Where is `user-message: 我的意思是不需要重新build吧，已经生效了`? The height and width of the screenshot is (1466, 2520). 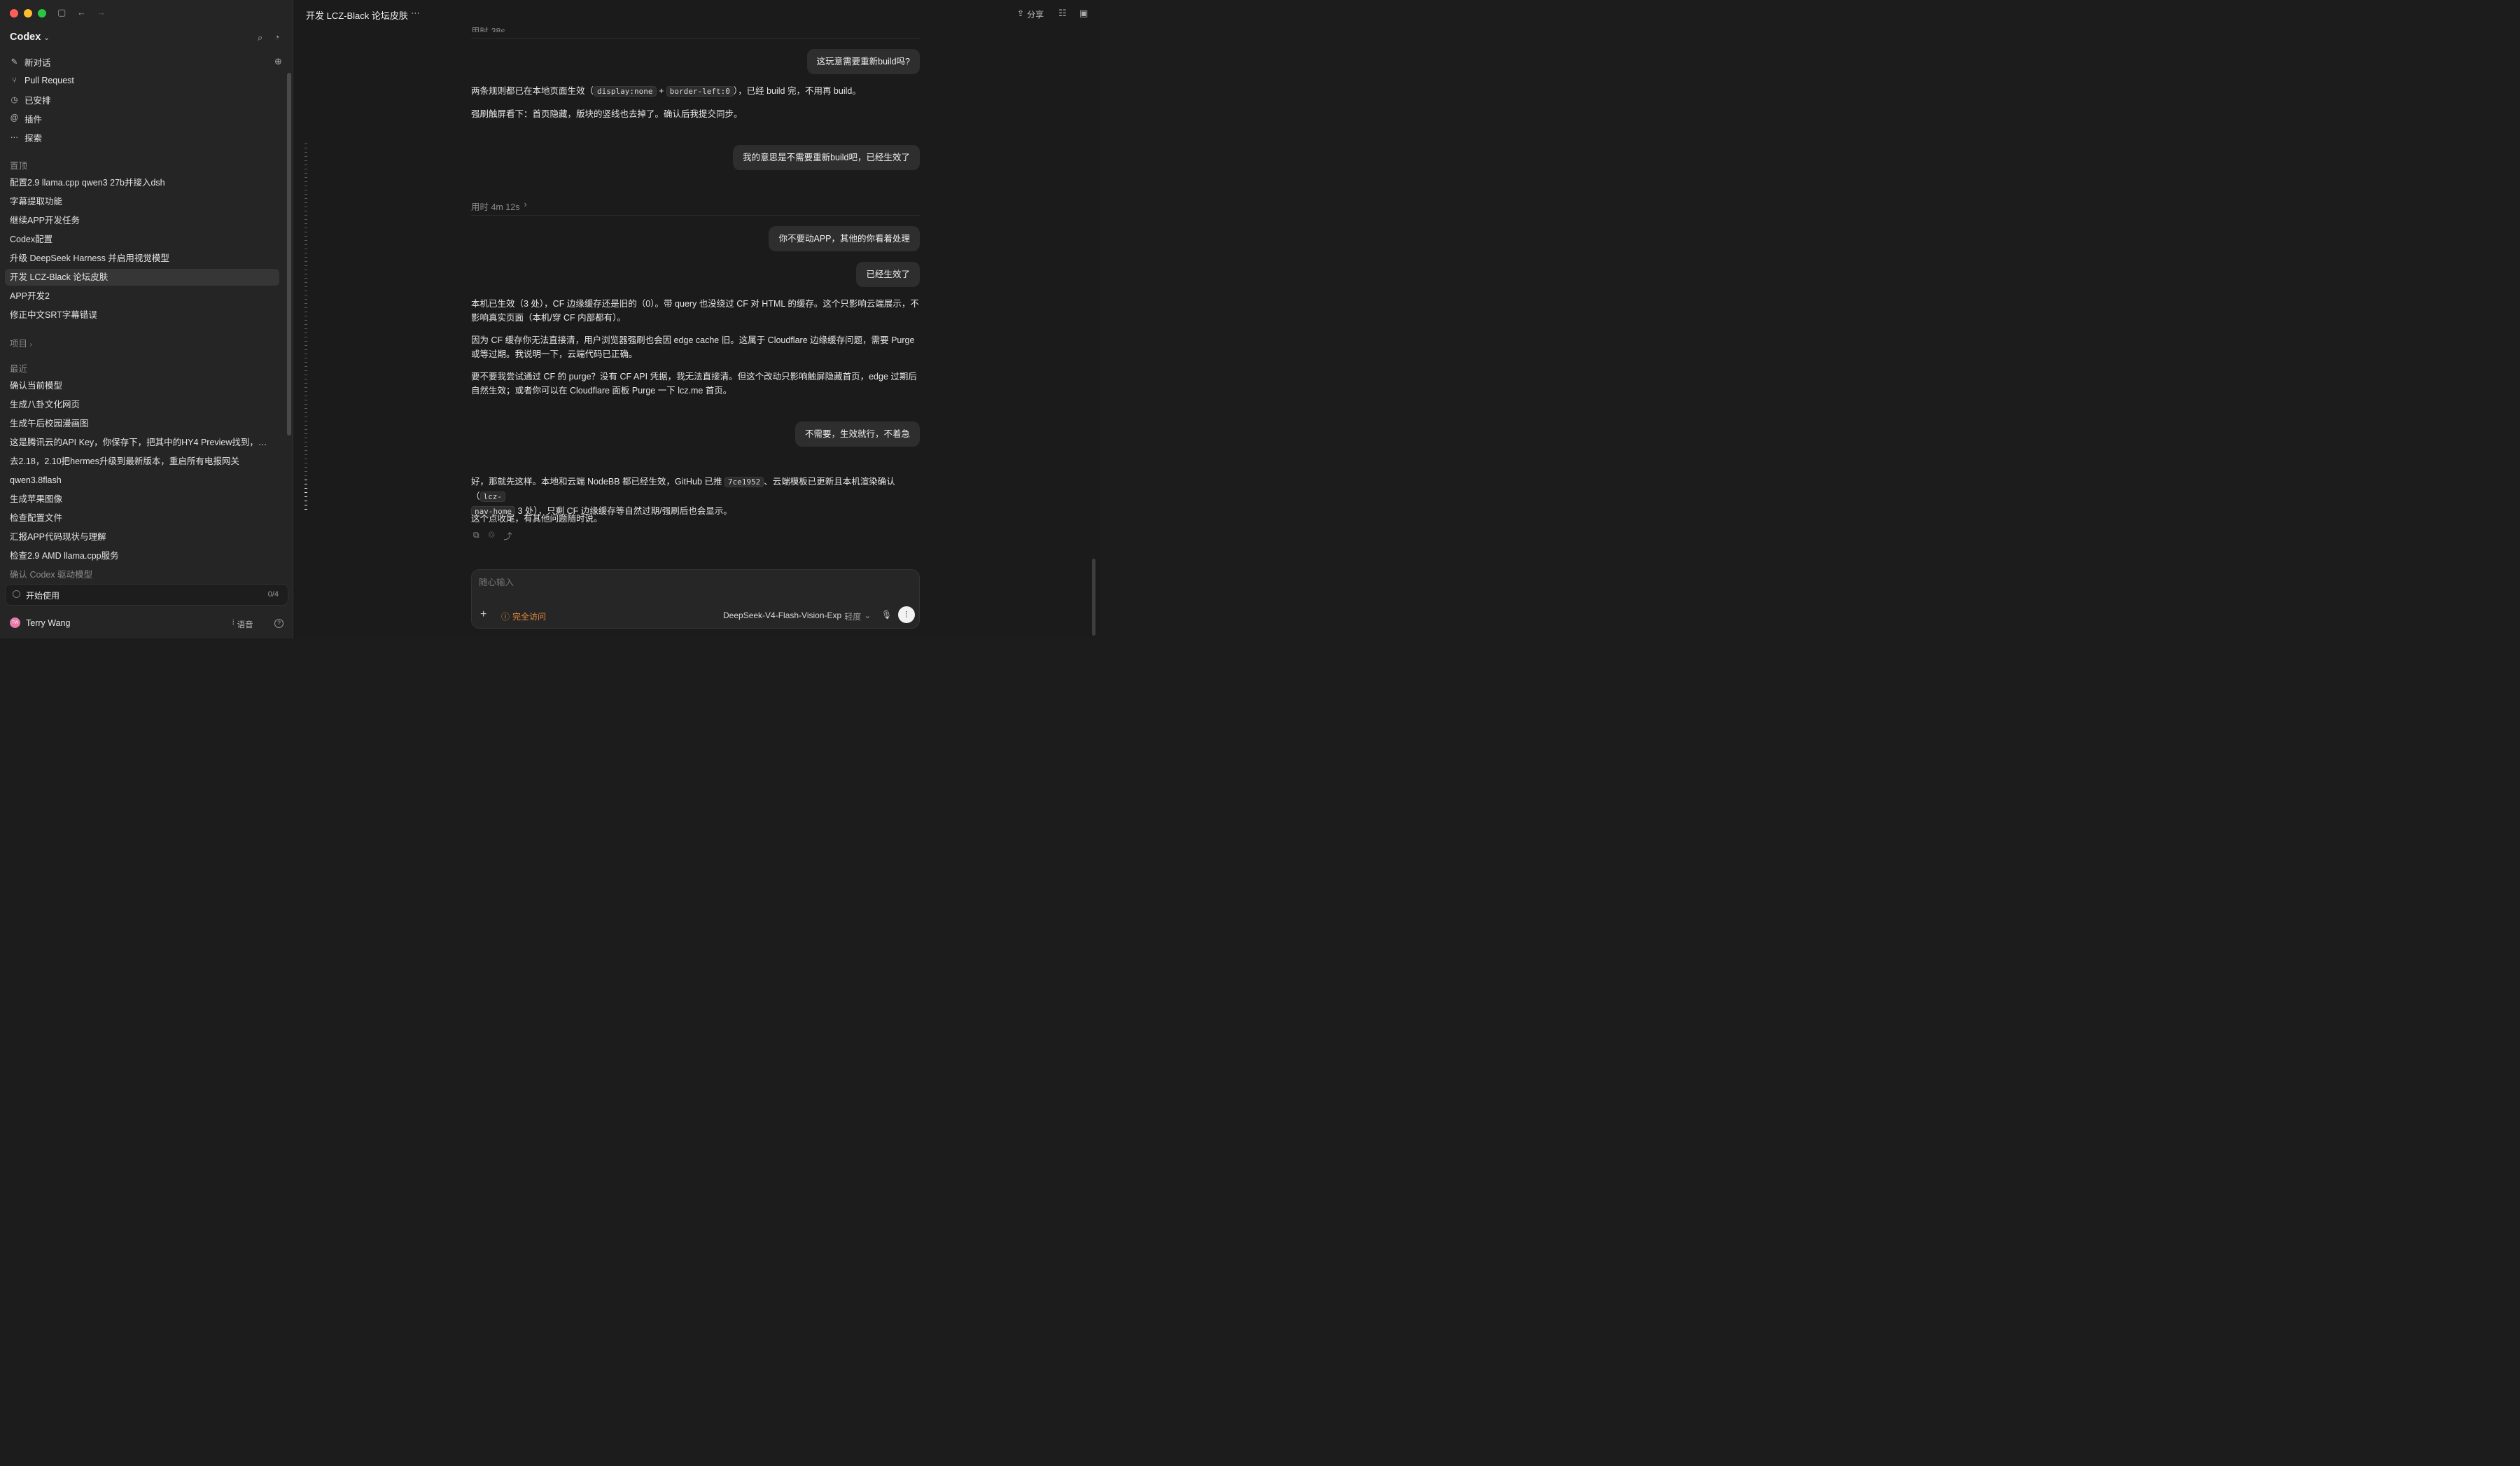
user-message: 我的意思是不需要重新build吧，已经生效了 is located at coordinates (826, 157).